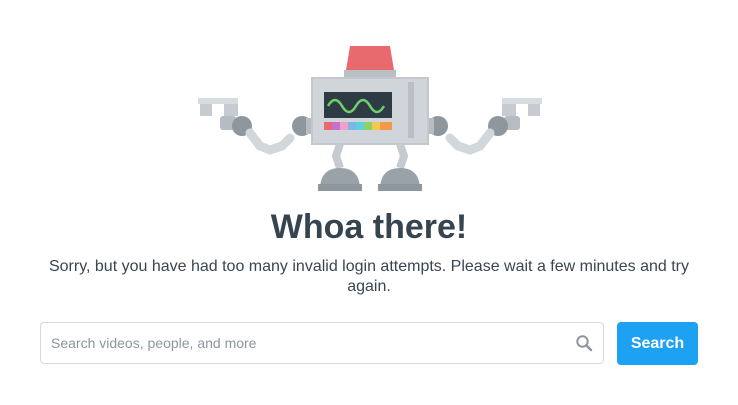 Image resolution: width=738 pixels, height=405 pixels. I want to click on search-form: Search, so click(369, 344).